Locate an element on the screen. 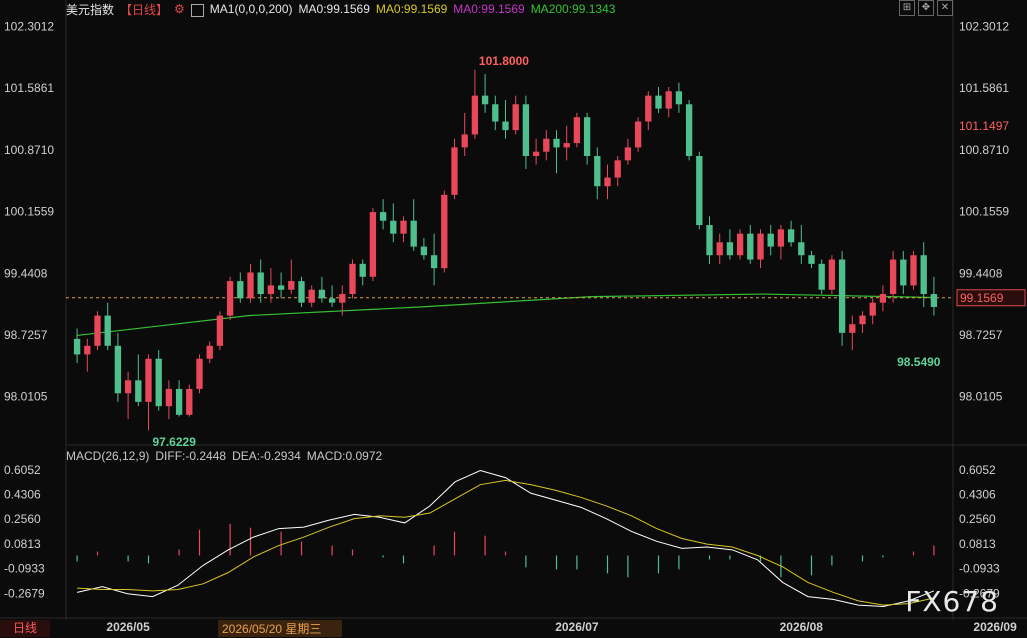 This screenshot has width=1027, height=638. move-icon: ✥ is located at coordinates (926, 8).